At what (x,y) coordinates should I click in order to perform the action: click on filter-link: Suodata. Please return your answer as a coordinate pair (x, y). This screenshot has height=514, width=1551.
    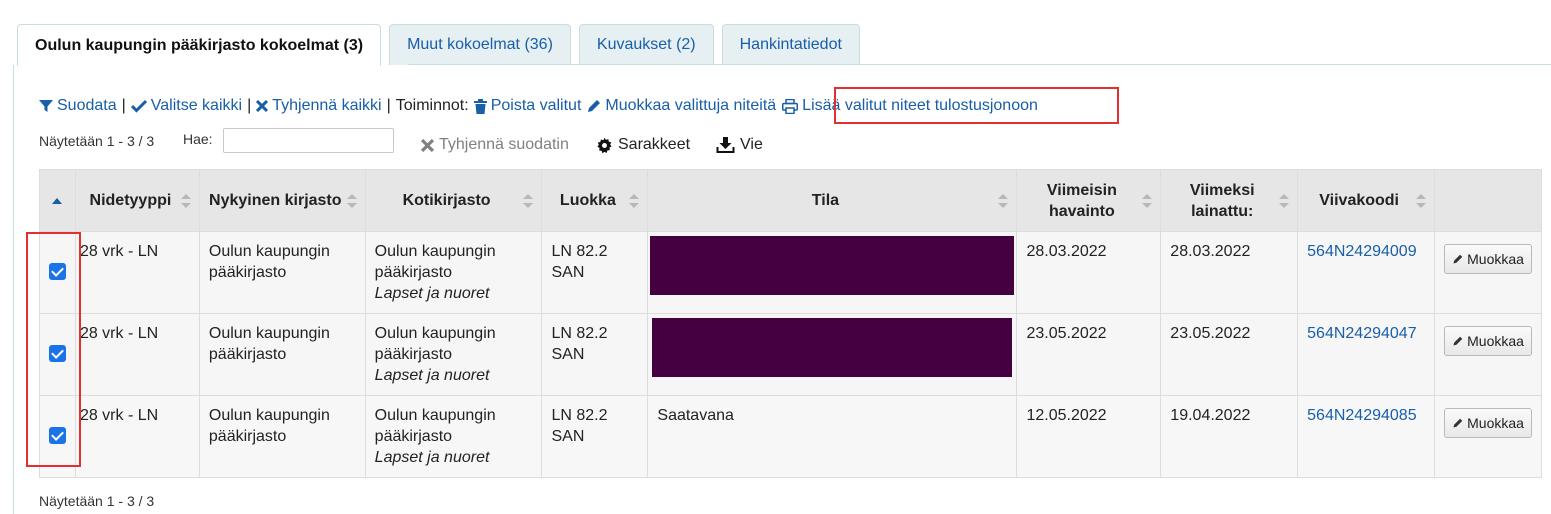
    Looking at the image, I should click on (78, 106).